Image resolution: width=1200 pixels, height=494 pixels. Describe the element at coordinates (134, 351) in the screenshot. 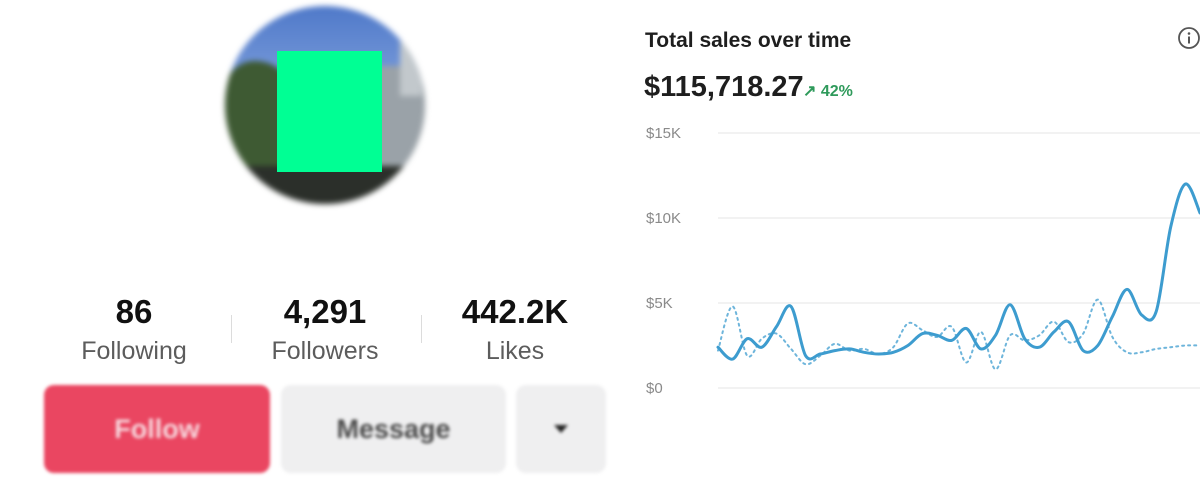

I see `stat-following-label: Following` at that location.